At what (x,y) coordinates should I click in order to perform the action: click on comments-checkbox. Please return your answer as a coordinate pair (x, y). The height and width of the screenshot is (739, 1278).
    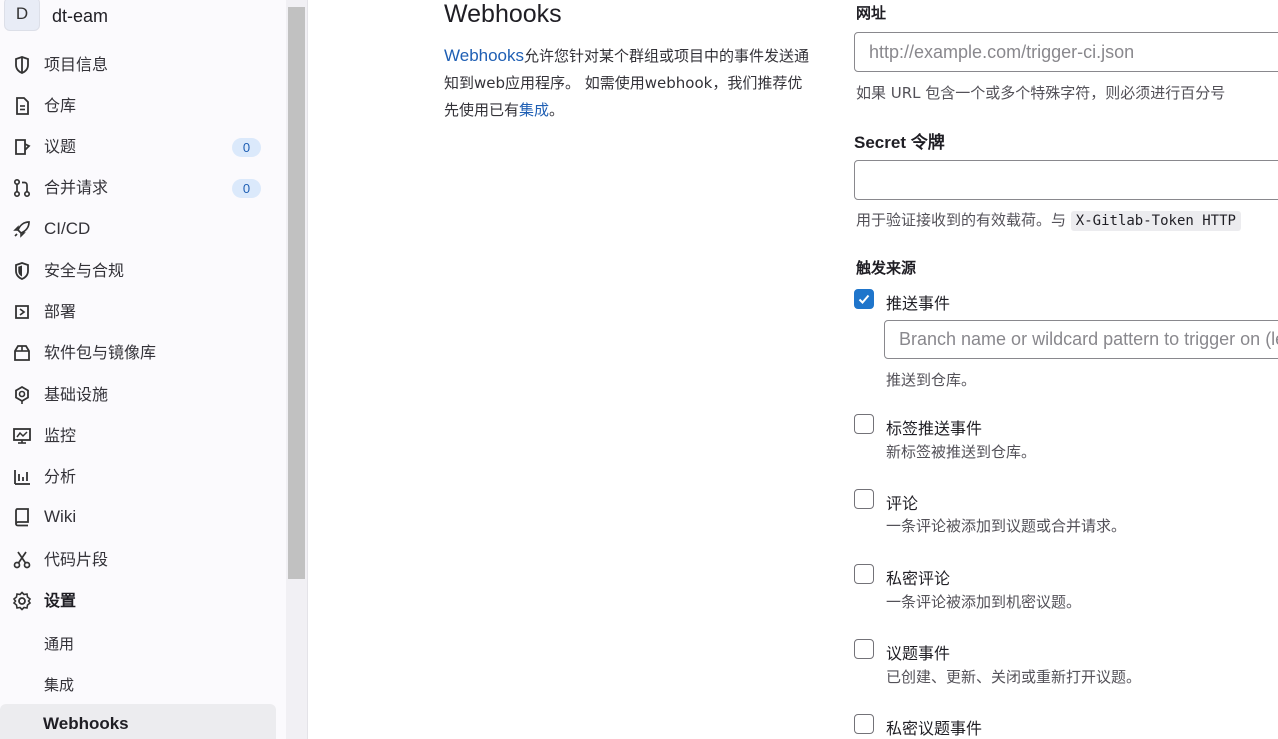
    Looking at the image, I should click on (864, 499).